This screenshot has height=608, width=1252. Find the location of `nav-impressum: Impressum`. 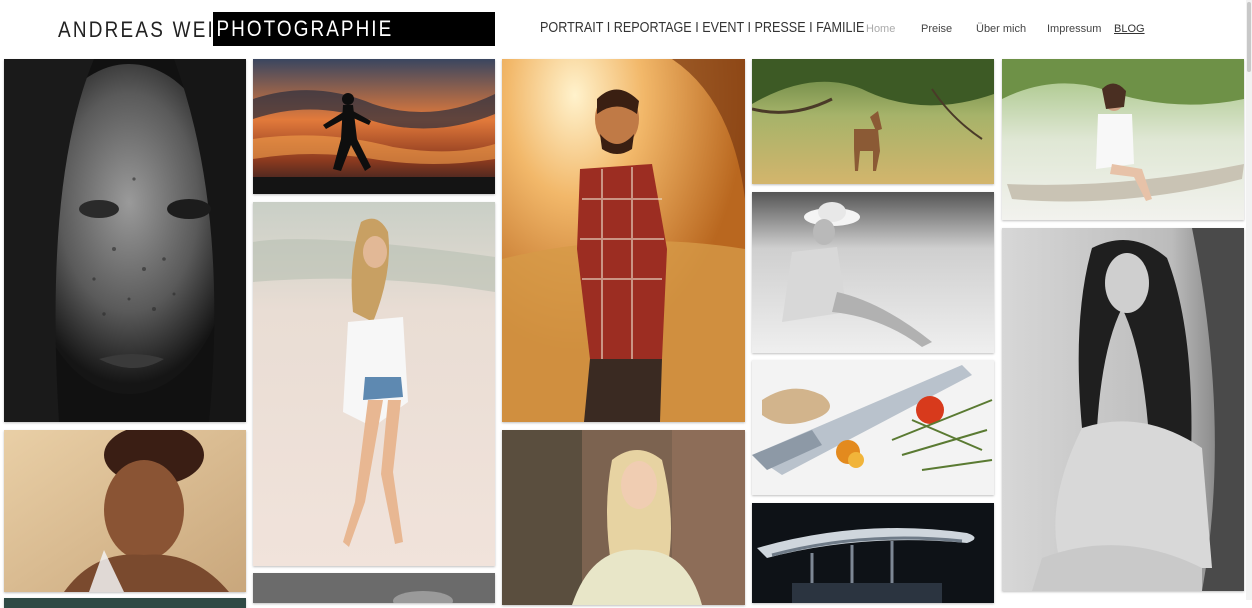

nav-impressum: Impressum is located at coordinates (1074, 29).